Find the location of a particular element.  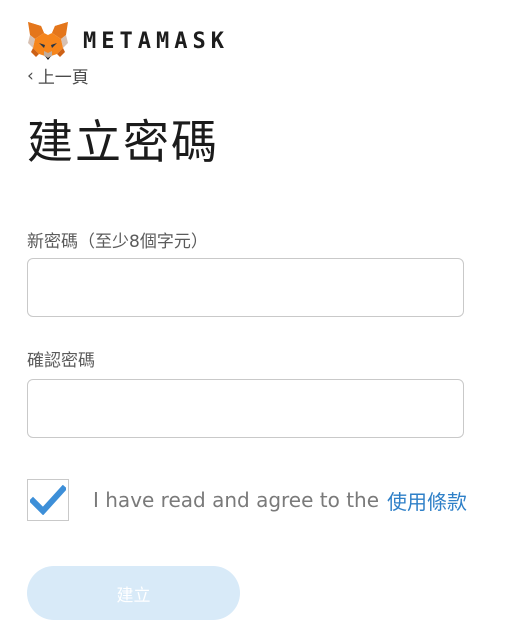

logo: METAMASK is located at coordinates (128, 41).